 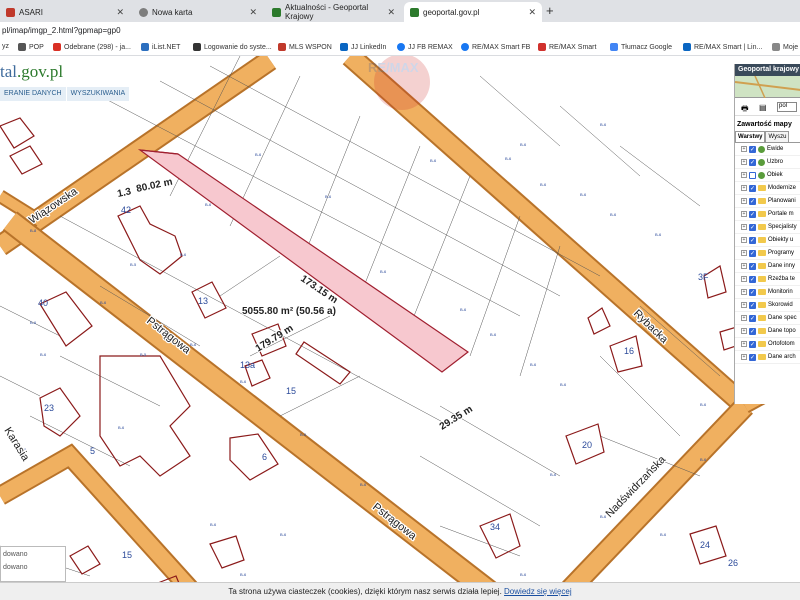 What do you see at coordinates (203, 301) in the screenshot?
I see `svg-text: 13` at bounding box center [203, 301].